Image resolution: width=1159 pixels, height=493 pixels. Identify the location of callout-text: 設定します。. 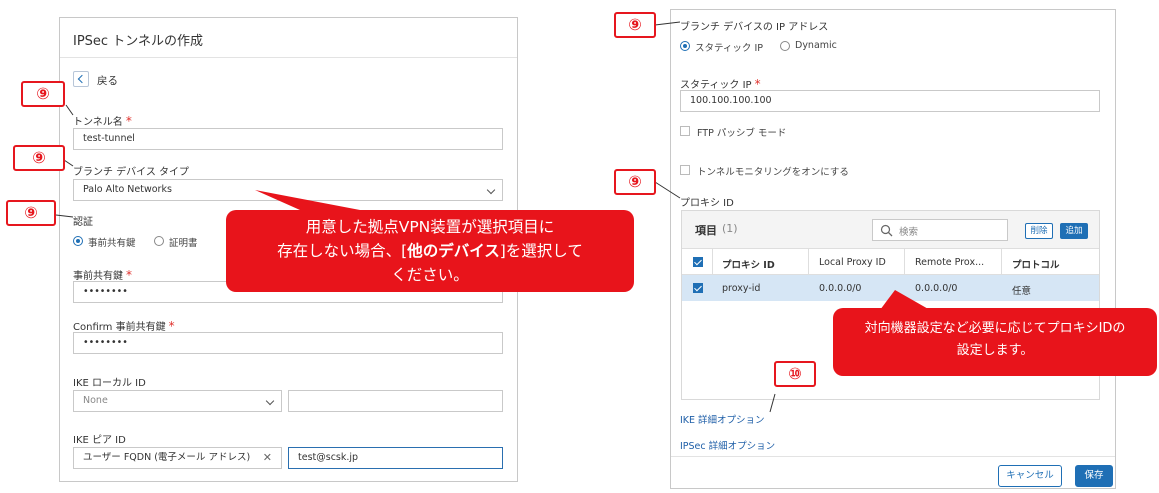
(995, 350).